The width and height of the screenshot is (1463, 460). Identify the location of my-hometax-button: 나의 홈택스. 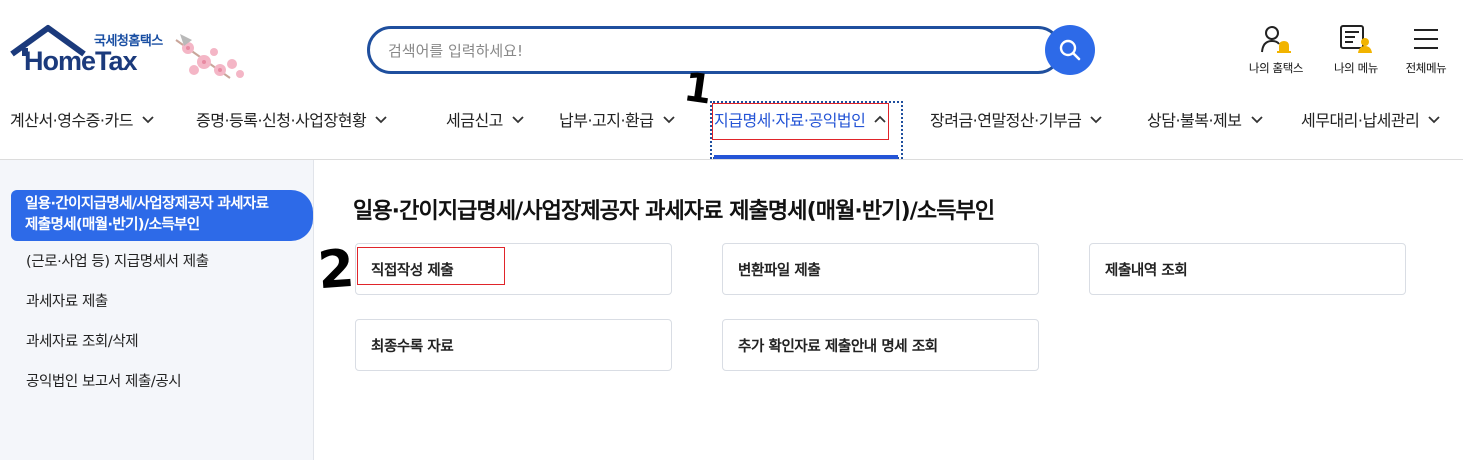
(1276, 49).